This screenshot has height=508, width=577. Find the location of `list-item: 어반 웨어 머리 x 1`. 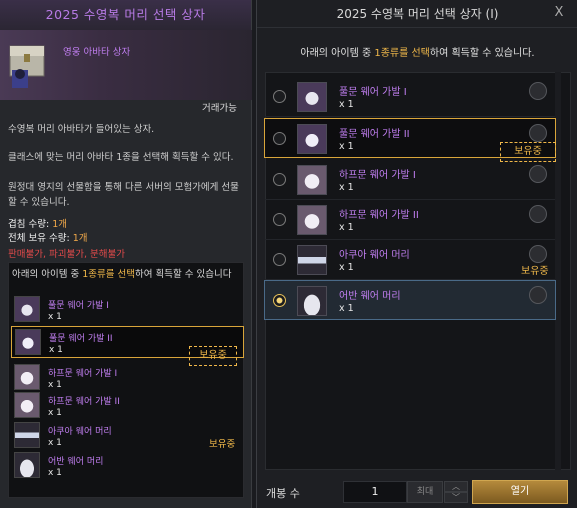

list-item: 어반 웨어 머리 x 1 is located at coordinates (128, 467).